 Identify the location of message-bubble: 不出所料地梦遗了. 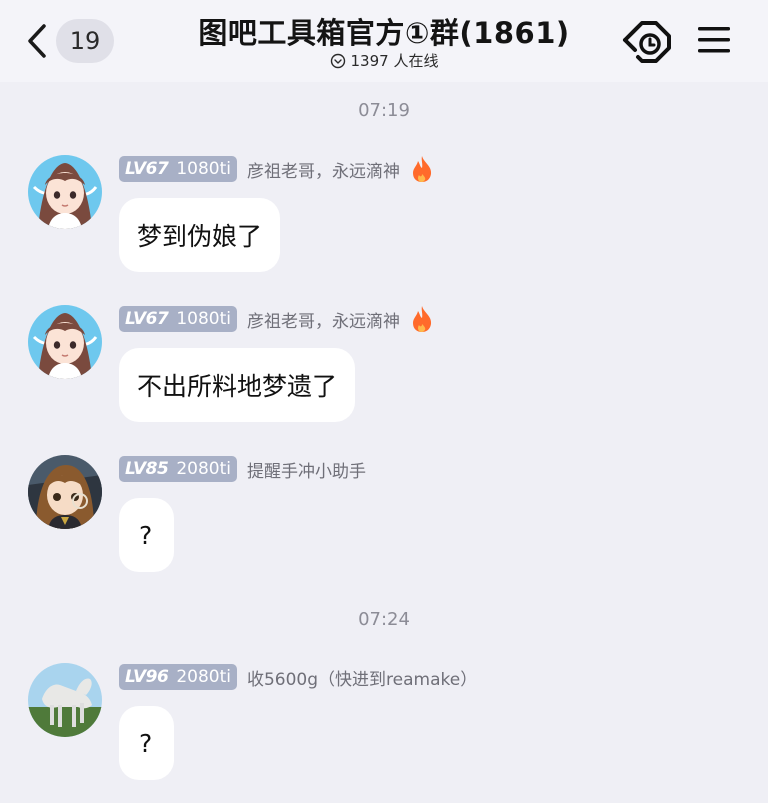
(237, 385).